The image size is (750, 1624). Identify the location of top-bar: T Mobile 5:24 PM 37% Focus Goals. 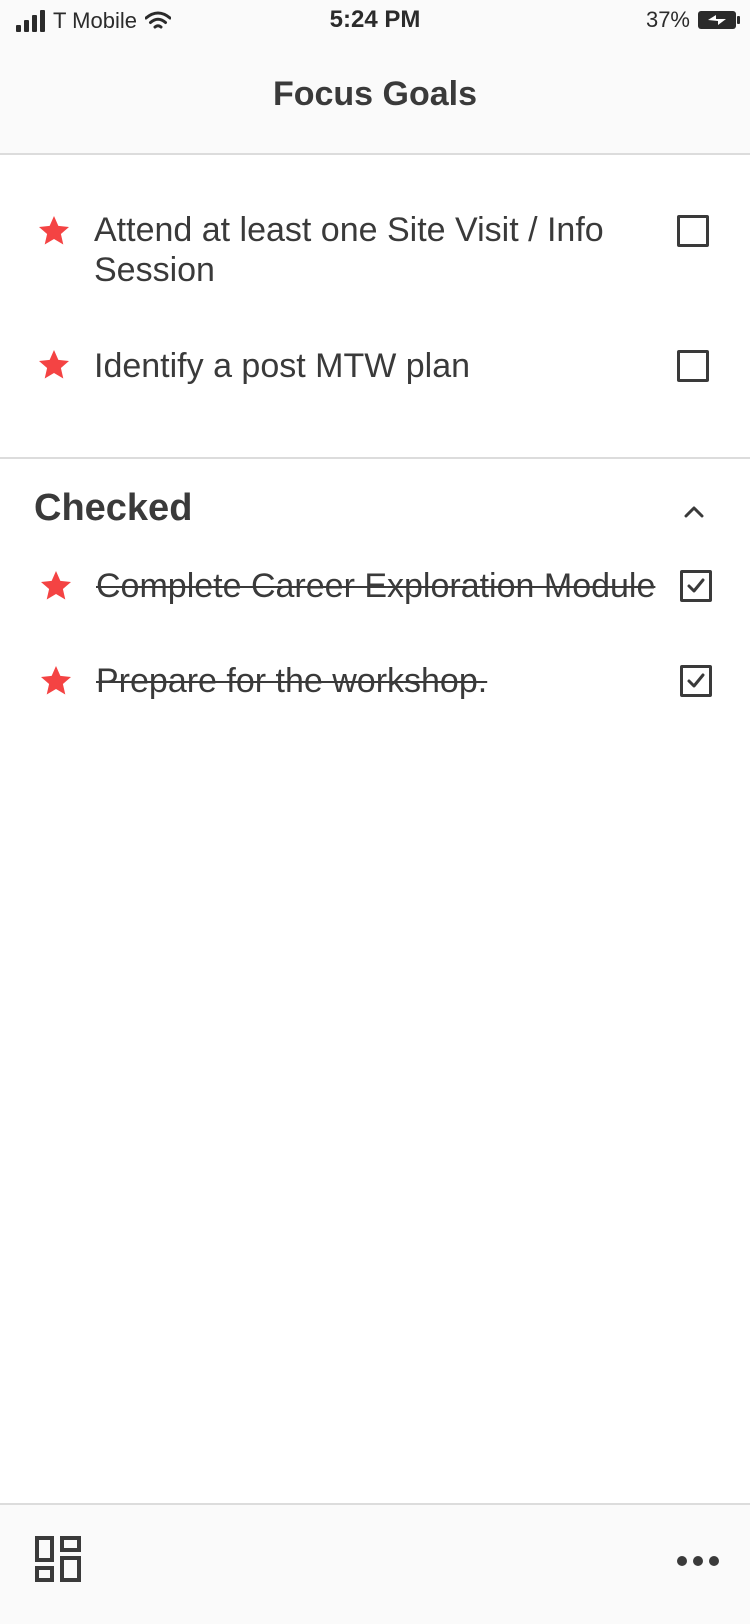
(375, 77).